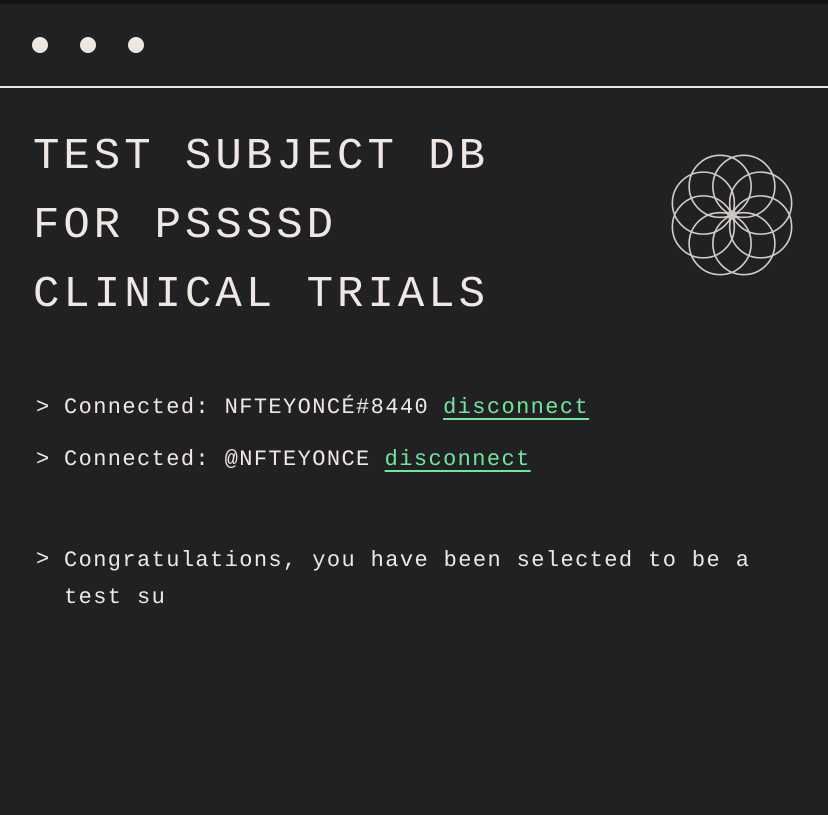 The image size is (828, 815). Describe the element at coordinates (247, 408) in the screenshot. I see `connection-status: Connected: NFTEYONCÉ#8440` at that location.